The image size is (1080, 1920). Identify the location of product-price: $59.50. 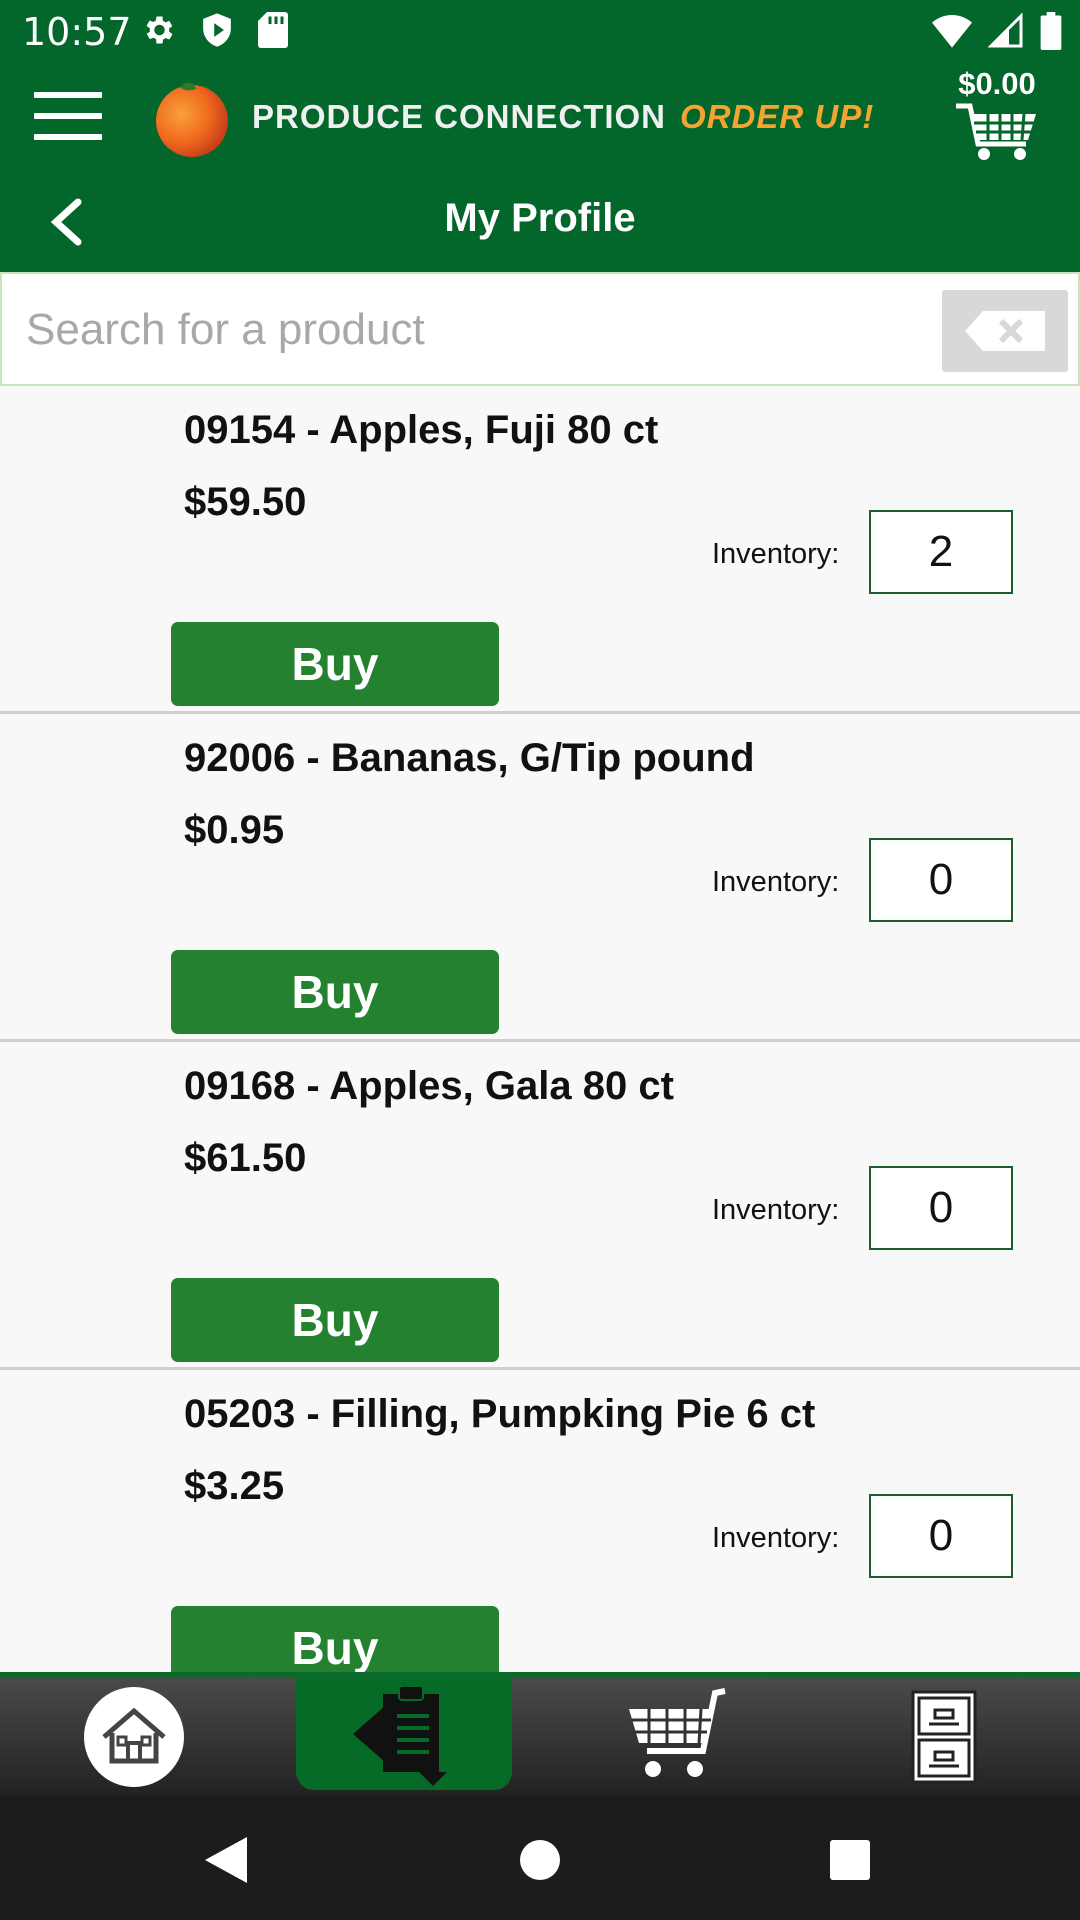
(245, 502).